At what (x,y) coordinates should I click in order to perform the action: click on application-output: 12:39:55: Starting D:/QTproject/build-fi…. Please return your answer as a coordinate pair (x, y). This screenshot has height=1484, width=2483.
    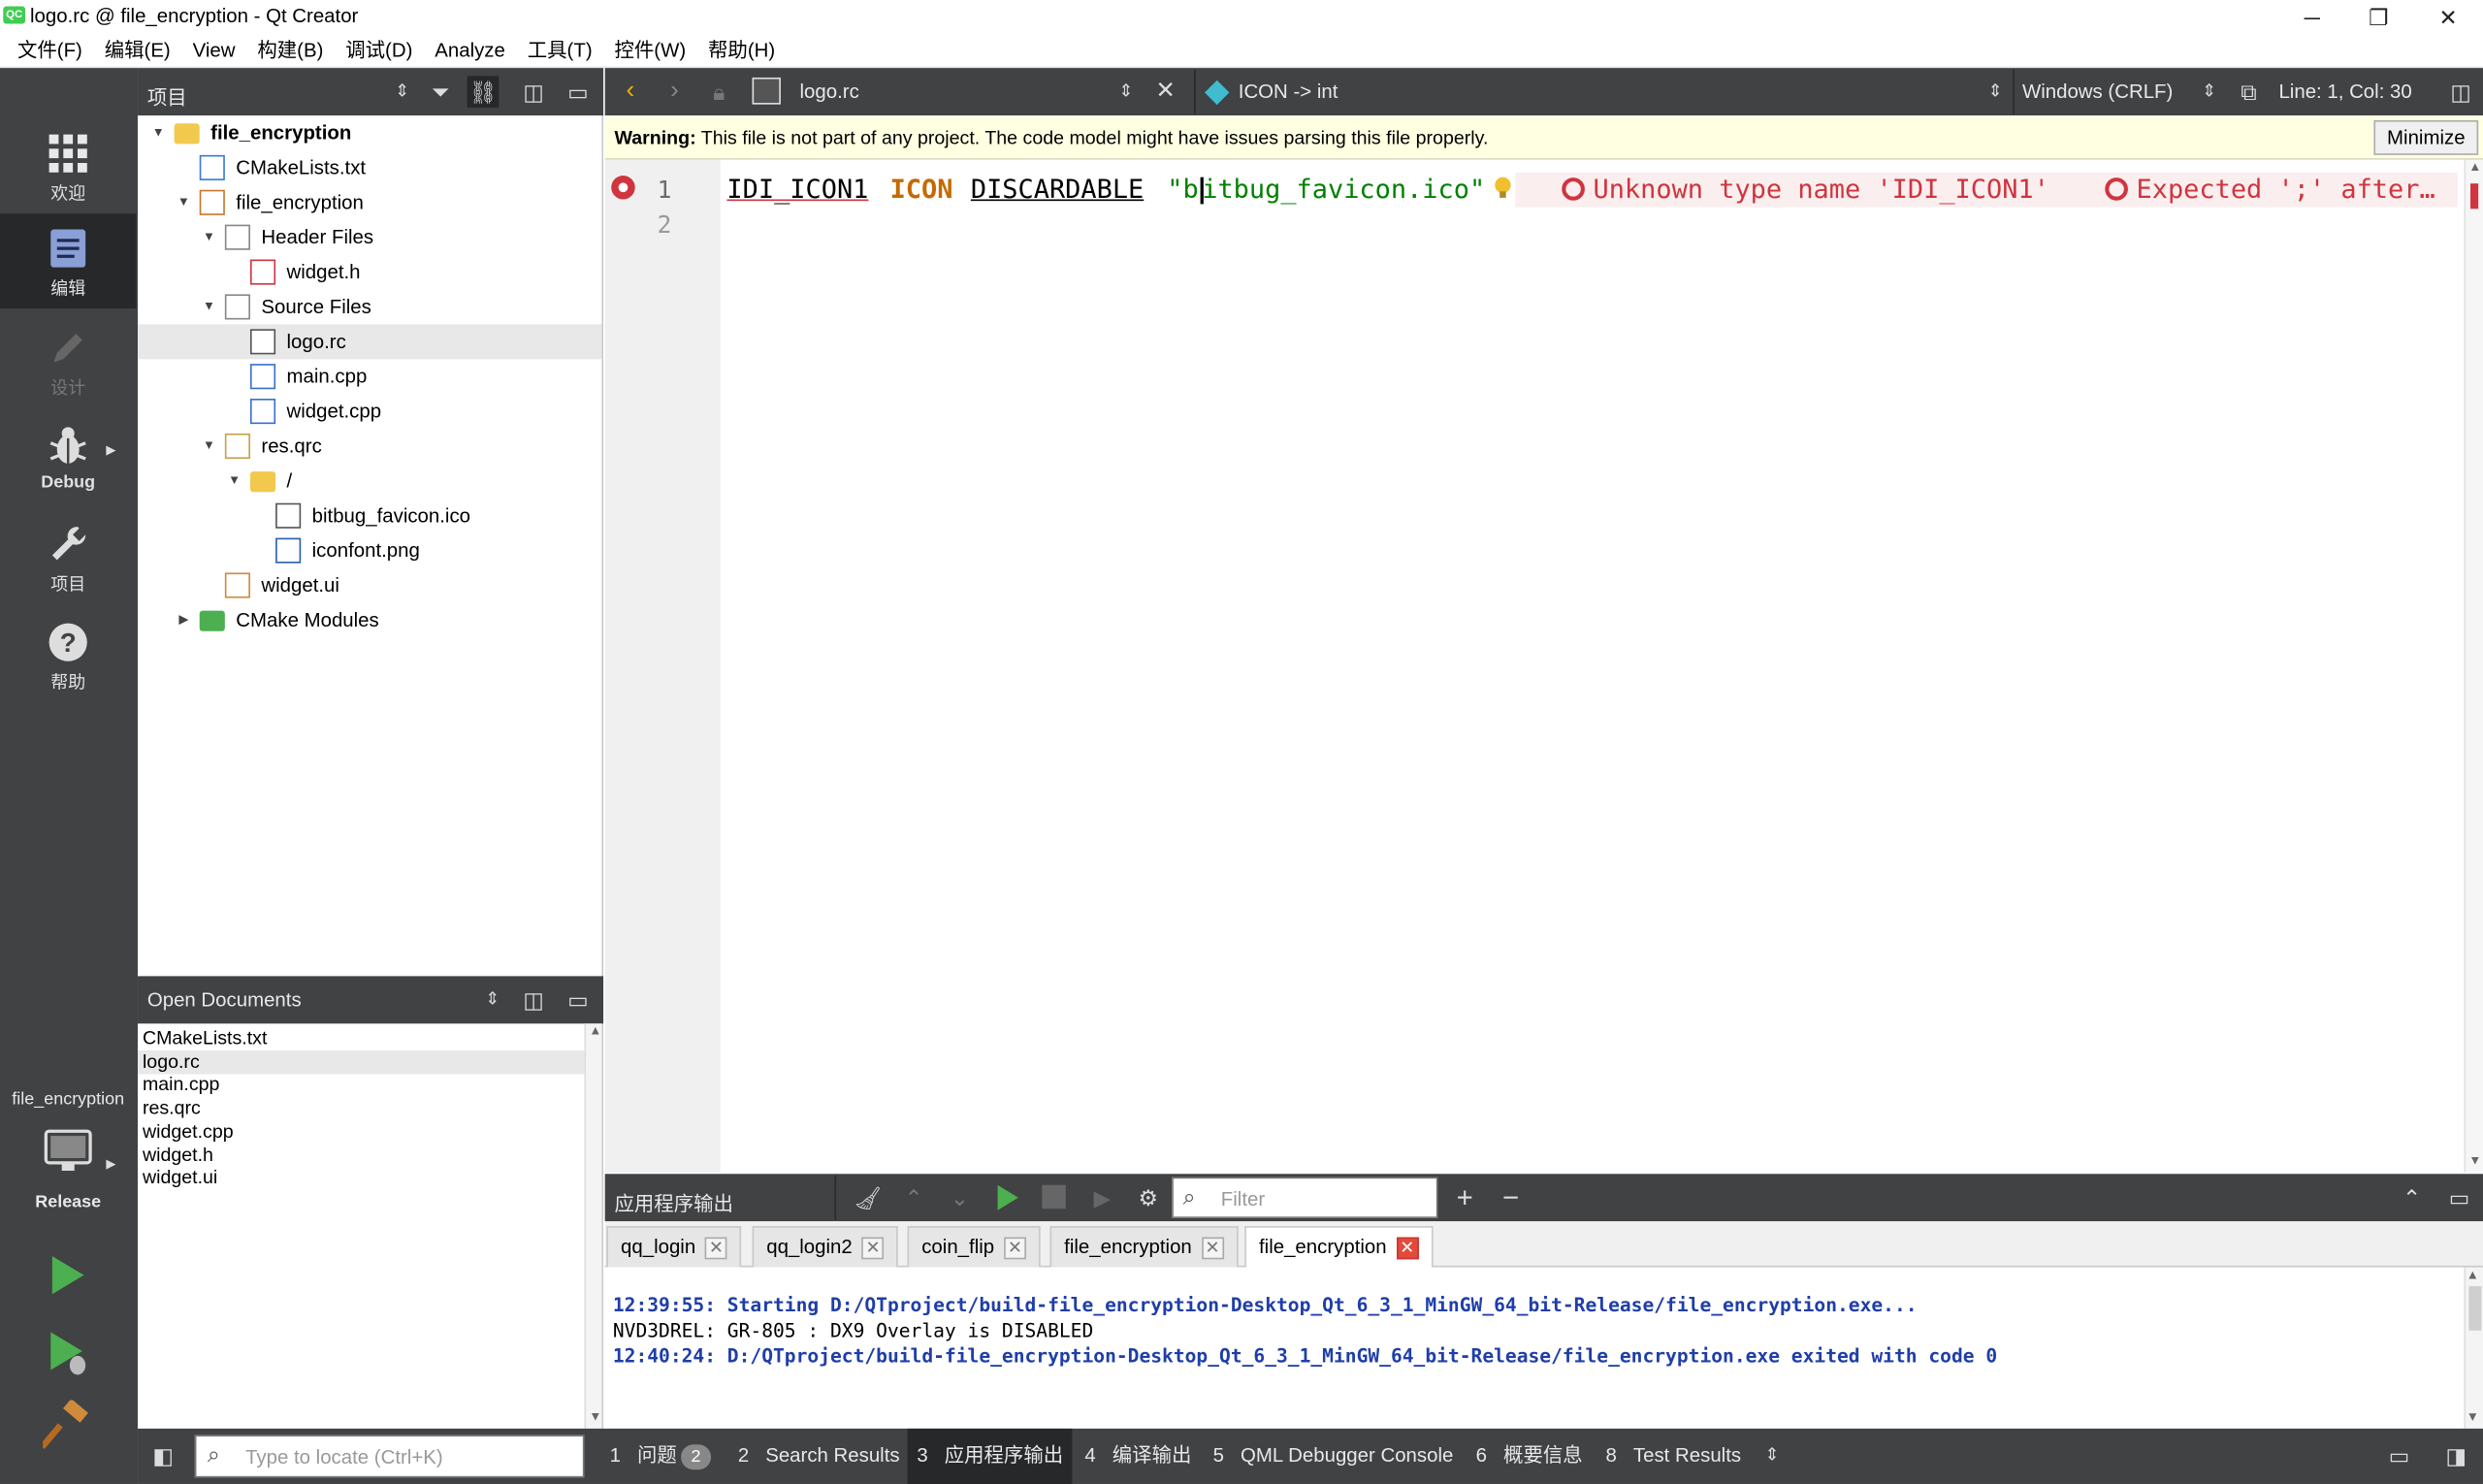
    Looking at the image, I should click on (1544, 1348).